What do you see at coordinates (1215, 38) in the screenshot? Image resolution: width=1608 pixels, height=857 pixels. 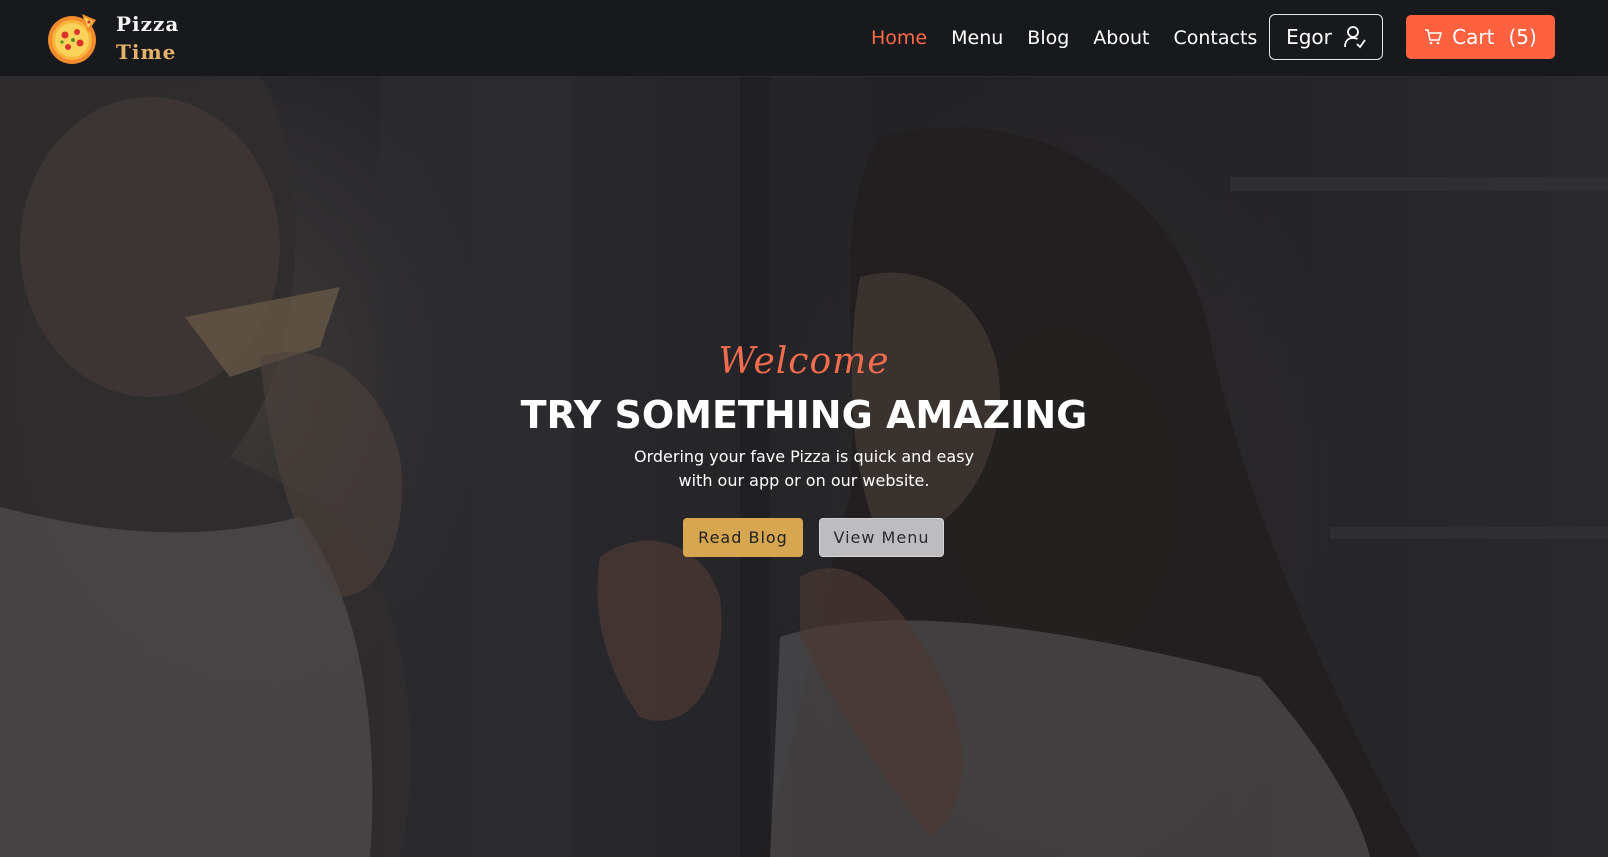 I see `nav-item-contacts: Contacts` at bounding box center [1215, 38].